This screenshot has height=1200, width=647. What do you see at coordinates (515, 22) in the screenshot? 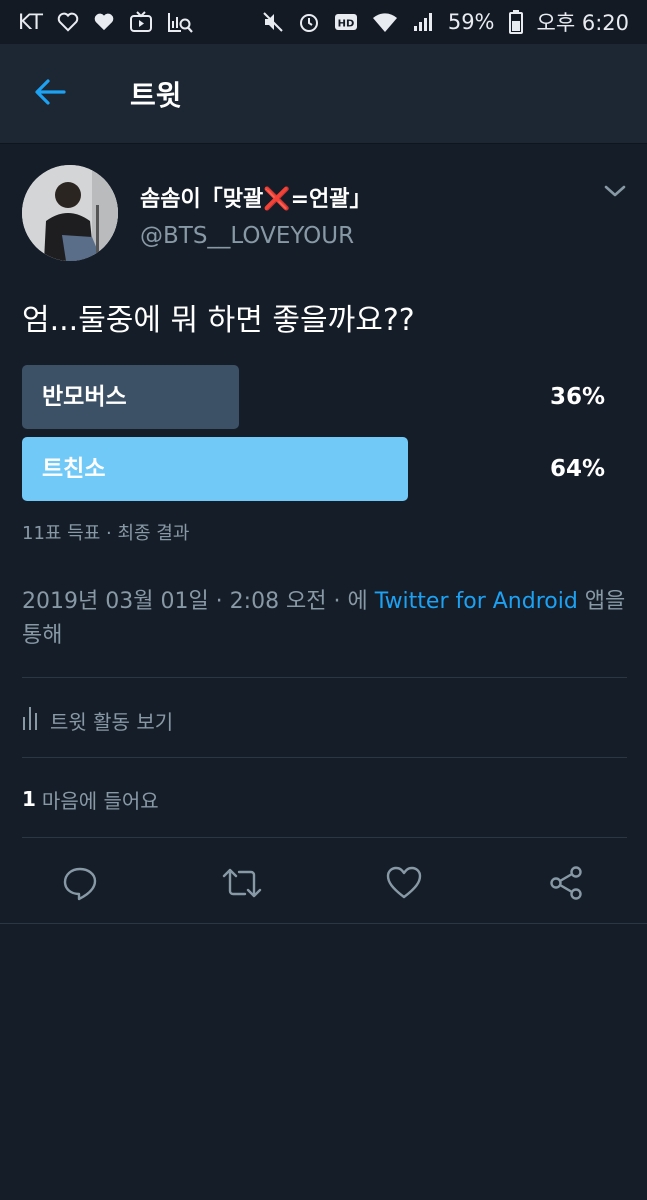
I see `battery-icon` at bounding box center [515, 22].